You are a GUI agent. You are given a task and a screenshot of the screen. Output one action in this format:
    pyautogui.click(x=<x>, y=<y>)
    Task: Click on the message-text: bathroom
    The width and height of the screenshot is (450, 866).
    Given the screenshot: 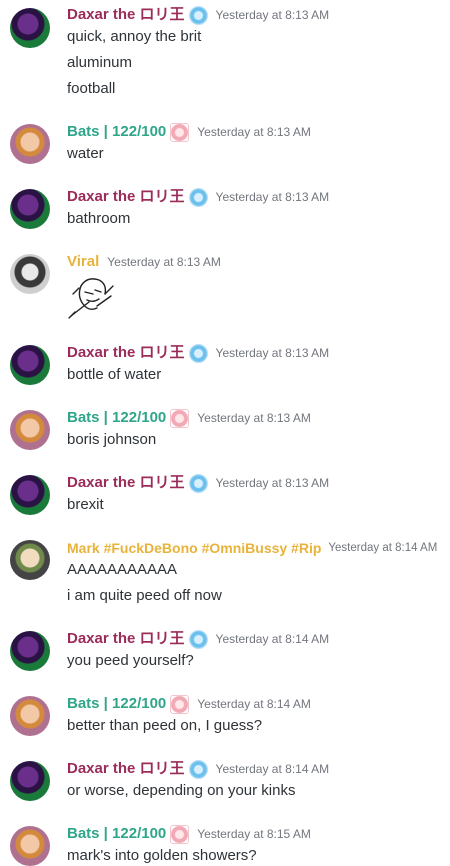 What is the action you would take?
    pyautogui.click(x=99, y=218)
    